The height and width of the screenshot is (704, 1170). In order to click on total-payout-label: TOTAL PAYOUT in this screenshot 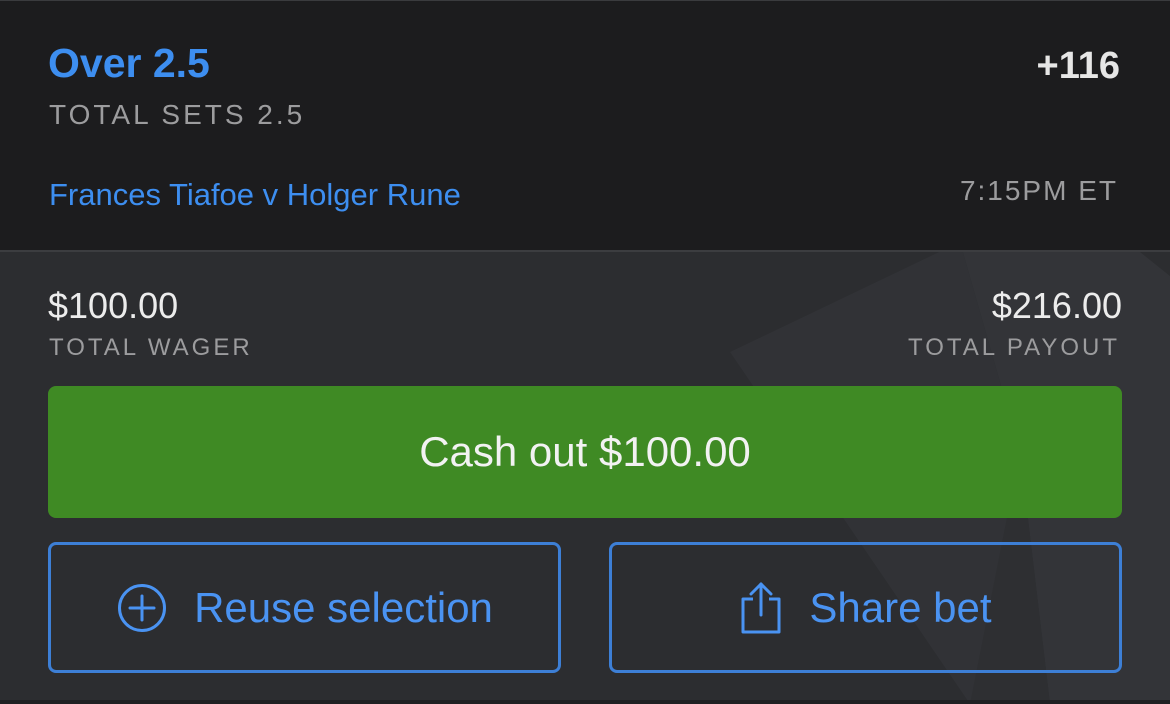, I will do `click(1013, 347)`.